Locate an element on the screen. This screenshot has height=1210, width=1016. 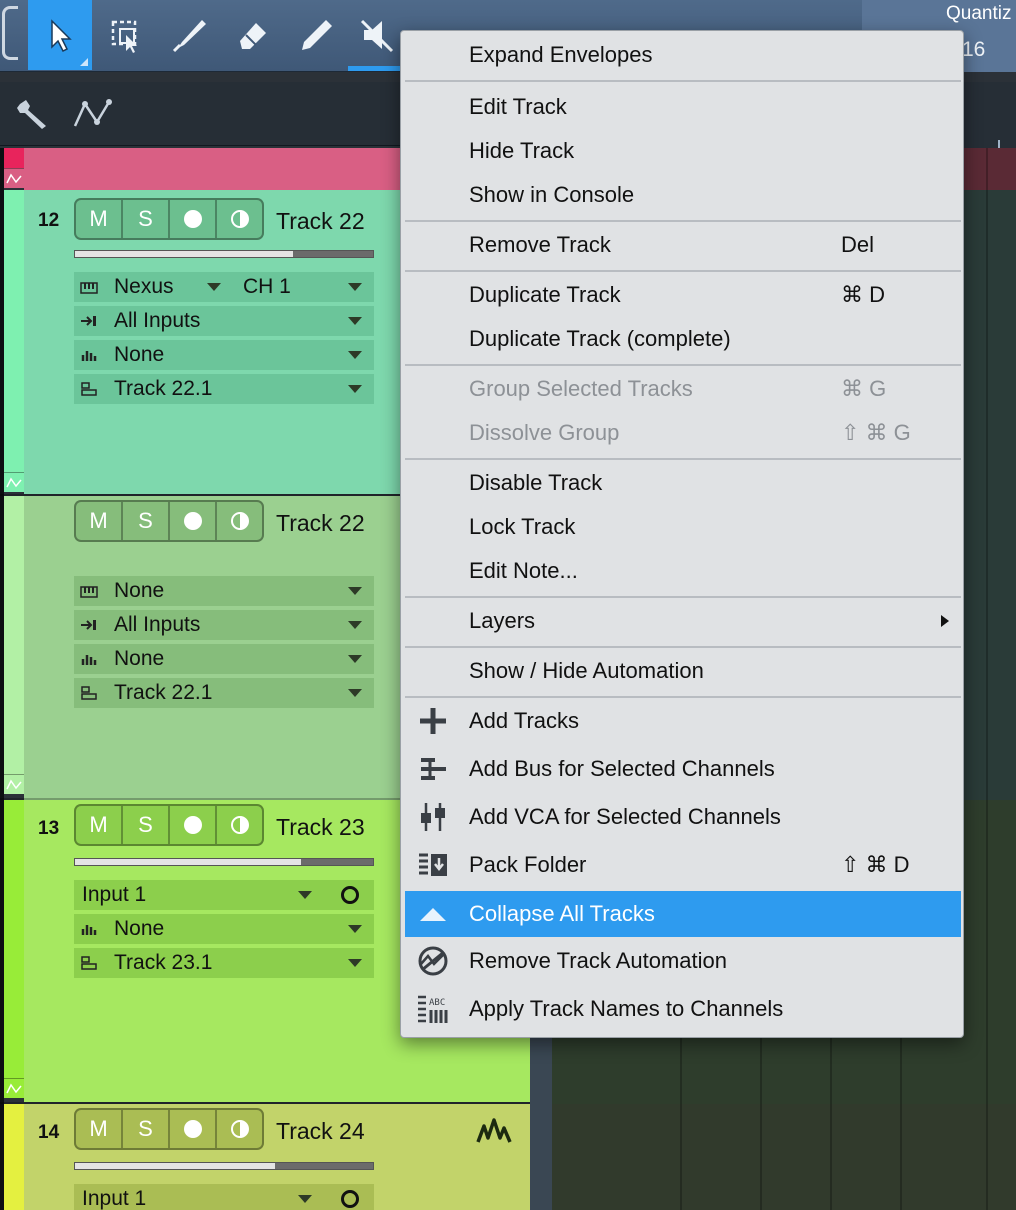
quantize-value: 16 is located at coordinates (973, 50).